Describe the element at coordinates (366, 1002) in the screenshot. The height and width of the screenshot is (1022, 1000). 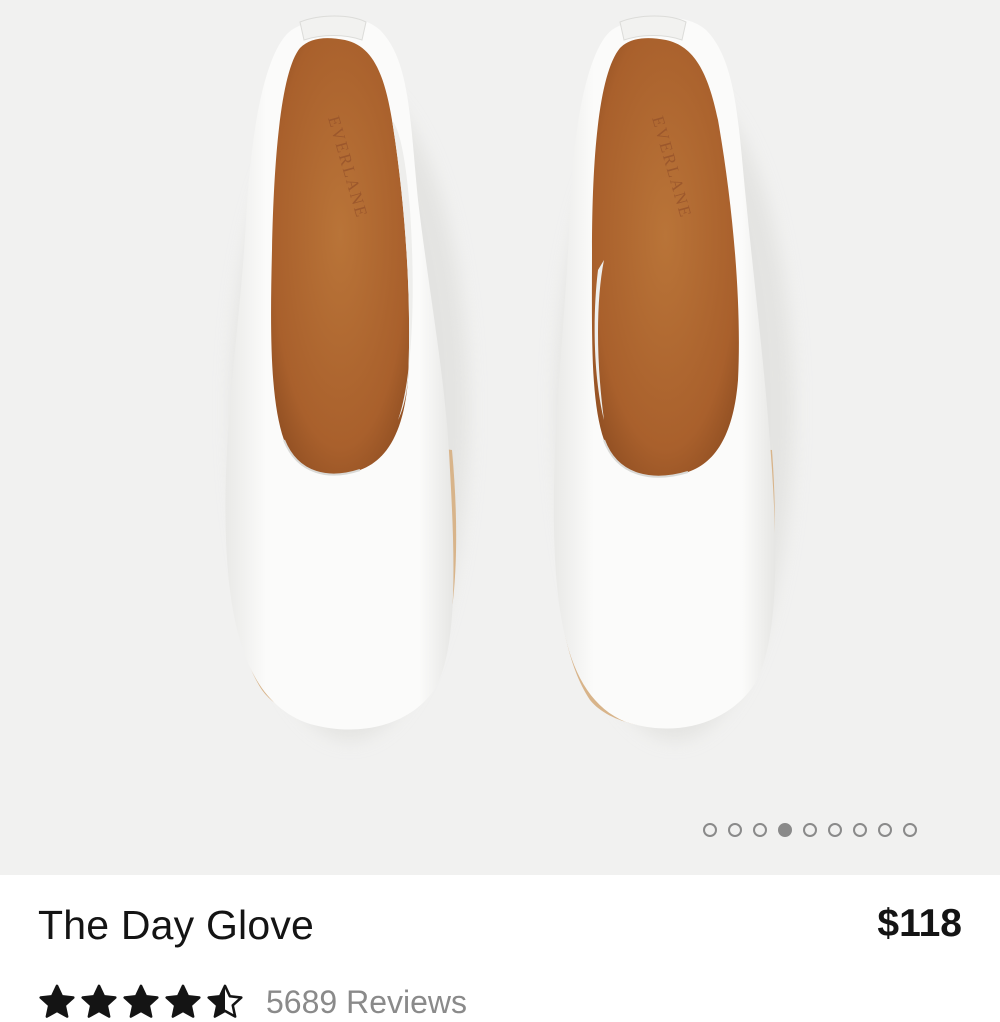
I see `reviews-link: 5689 Reviews` at that location.